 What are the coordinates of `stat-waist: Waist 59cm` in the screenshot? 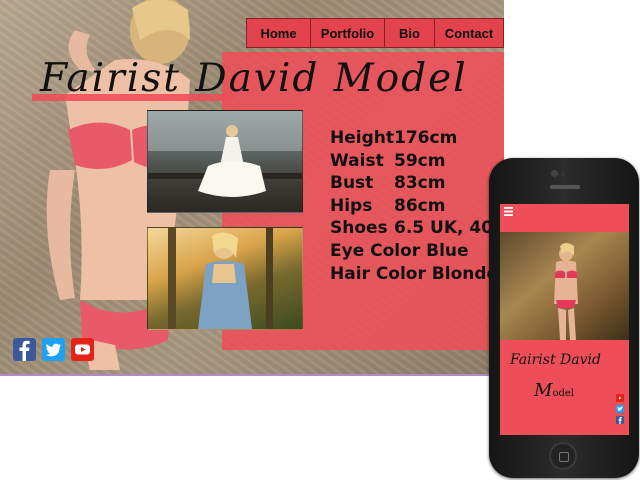 It's located at (417, 161).